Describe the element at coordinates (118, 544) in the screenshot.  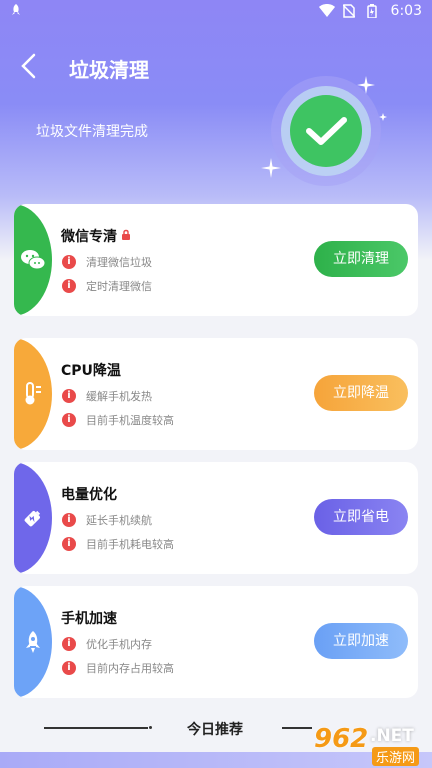
I see `card-info-line: i 目前手机耗电较高` at that location.